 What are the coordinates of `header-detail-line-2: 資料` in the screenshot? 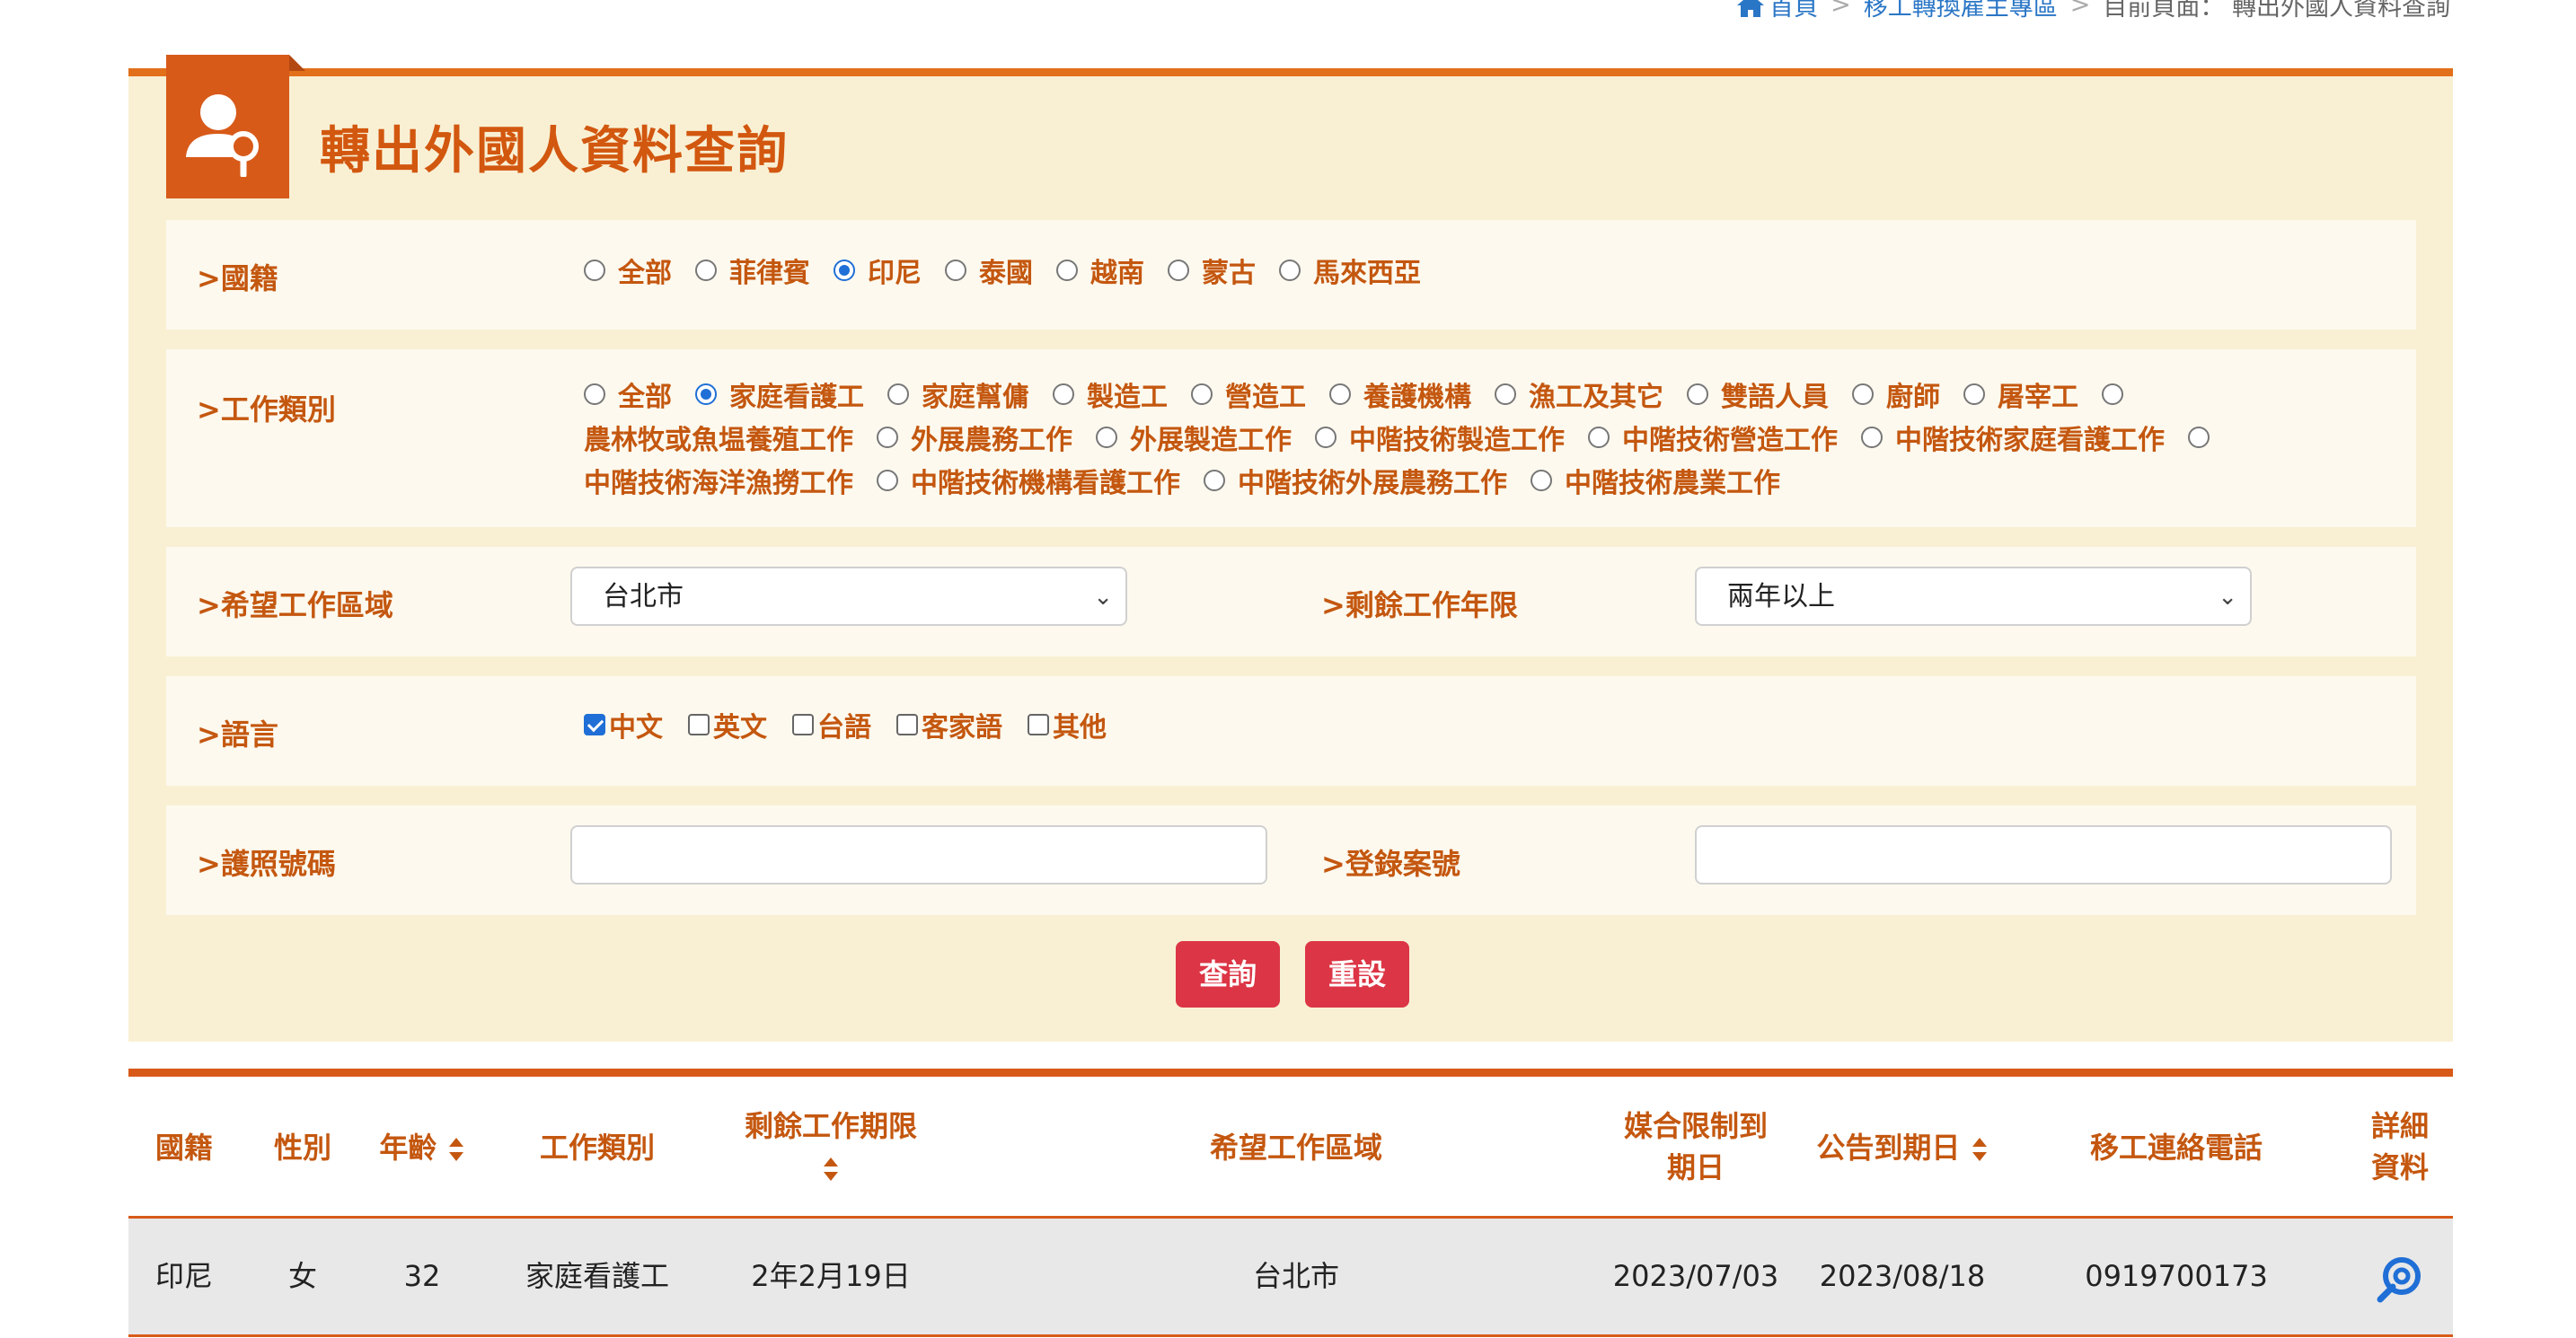 It's located at (2399, 1167).